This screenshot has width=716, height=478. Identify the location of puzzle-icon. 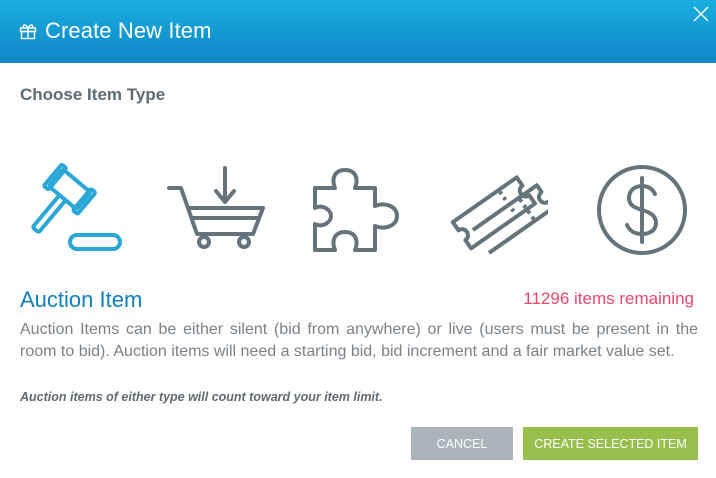
(355, 210).